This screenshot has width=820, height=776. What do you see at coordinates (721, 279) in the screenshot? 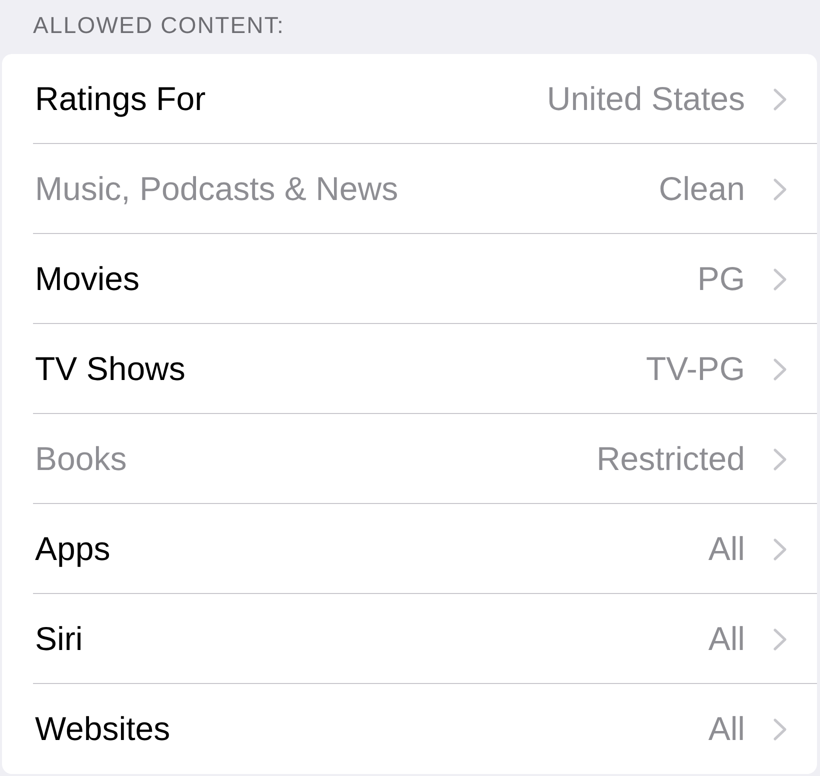
I see `row-value: PG` at bounding box center [721, 279].